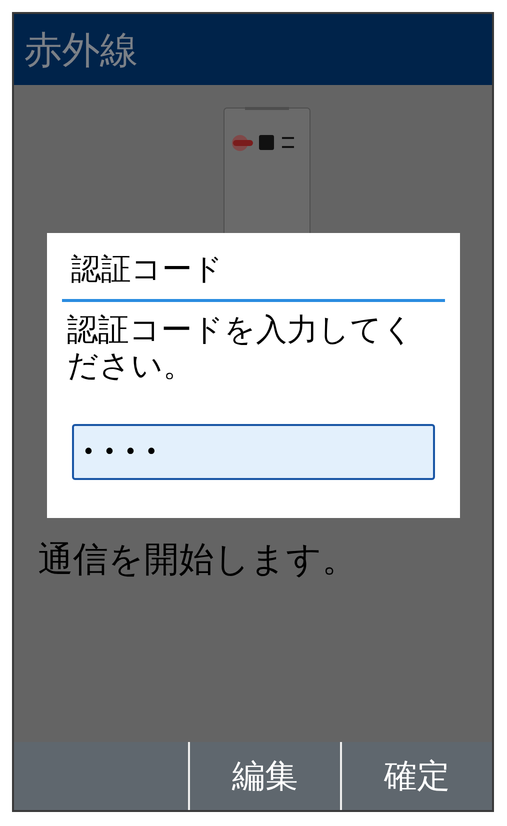 Image resolution: width=507 pixels, height=826 pixels. What do you see at coordinates (147, 270) in the screenshot?
I see `dialog-title: 認証コード` at bounding box center [147, 270].